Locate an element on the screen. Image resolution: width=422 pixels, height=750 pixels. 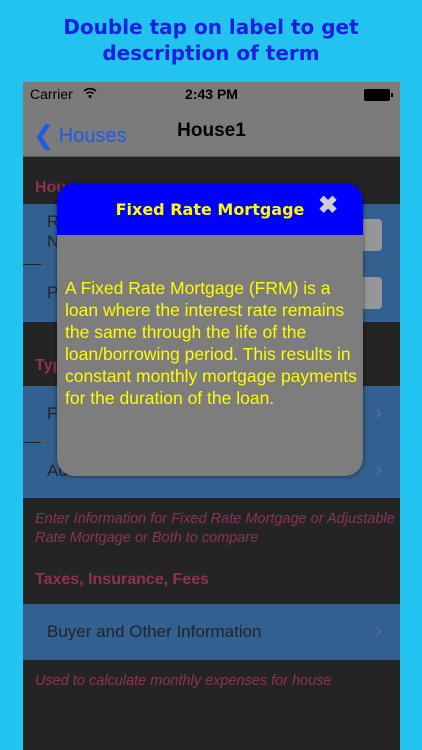
status-bar: Carrier 2:43 PM is located at coordinates (211, 94).